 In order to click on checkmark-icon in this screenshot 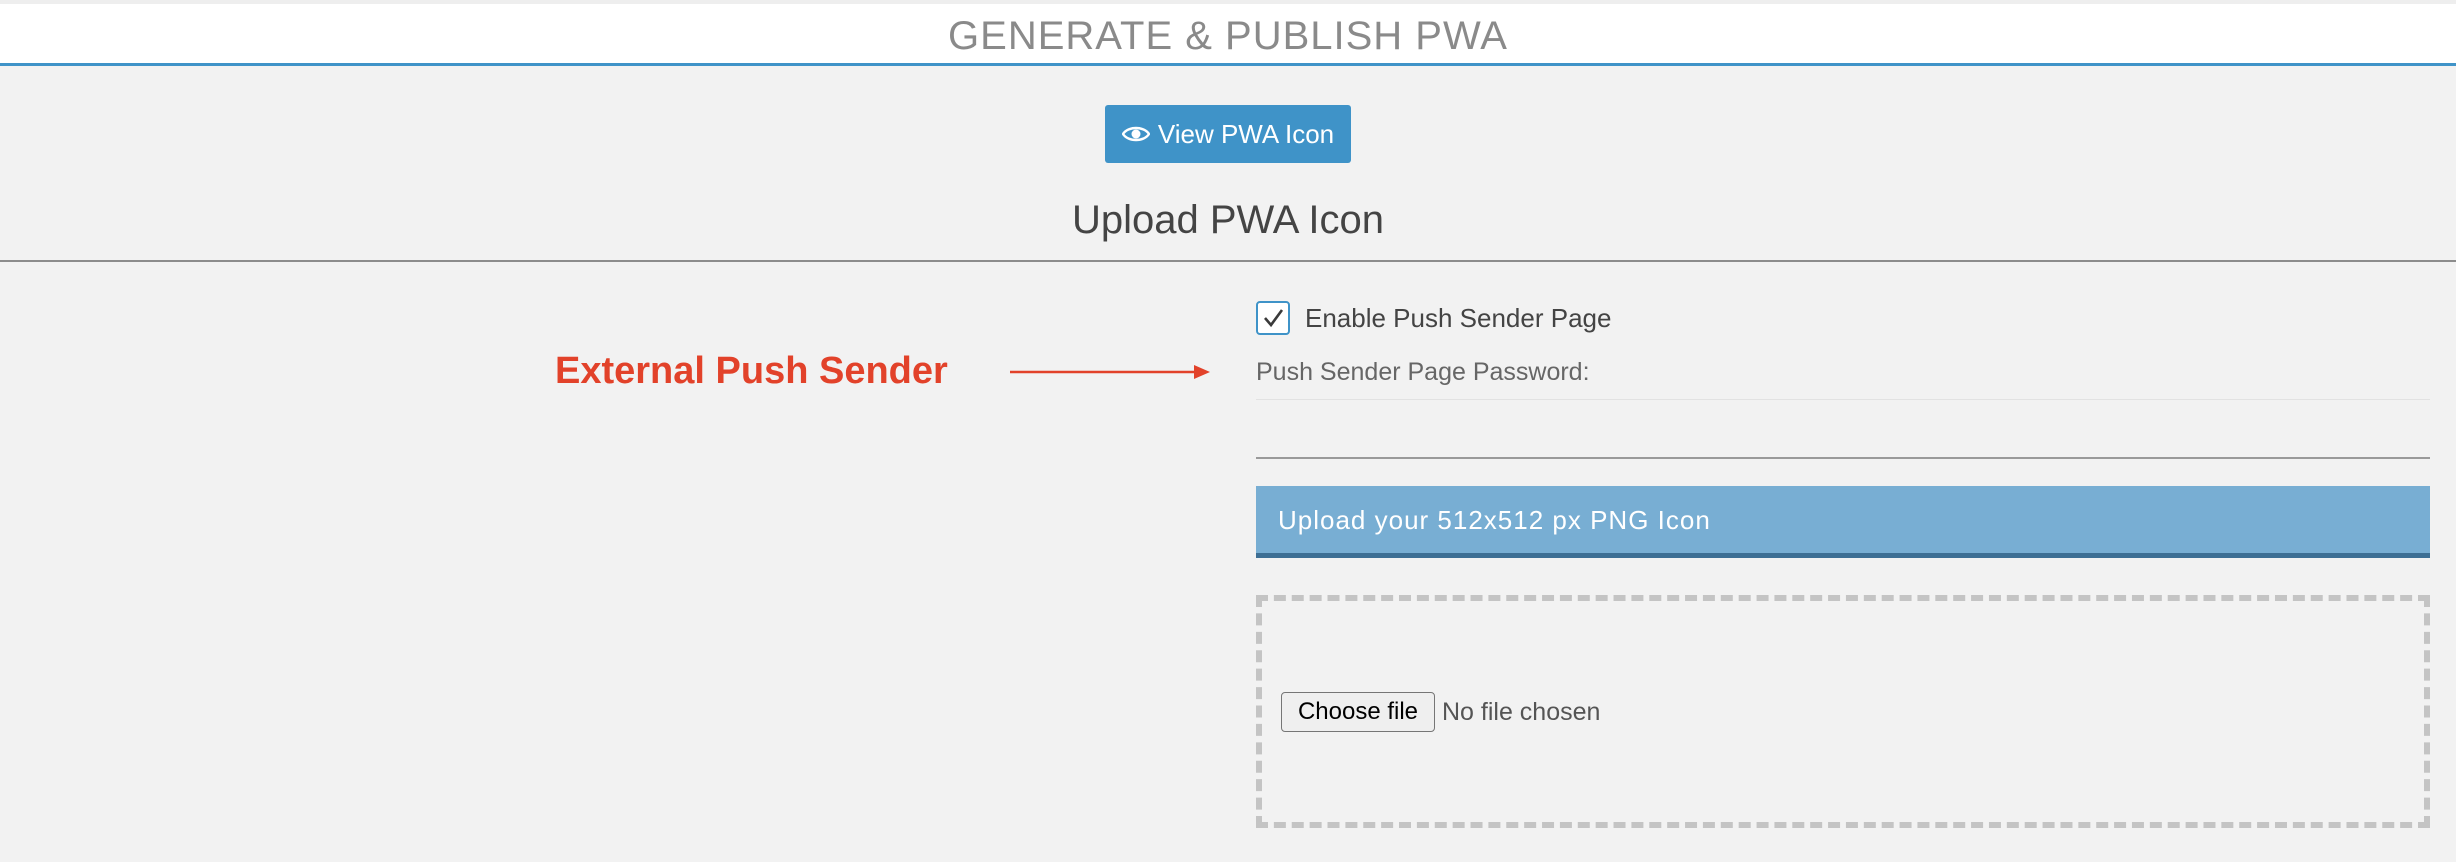, I will do `click(1274, 318)`.